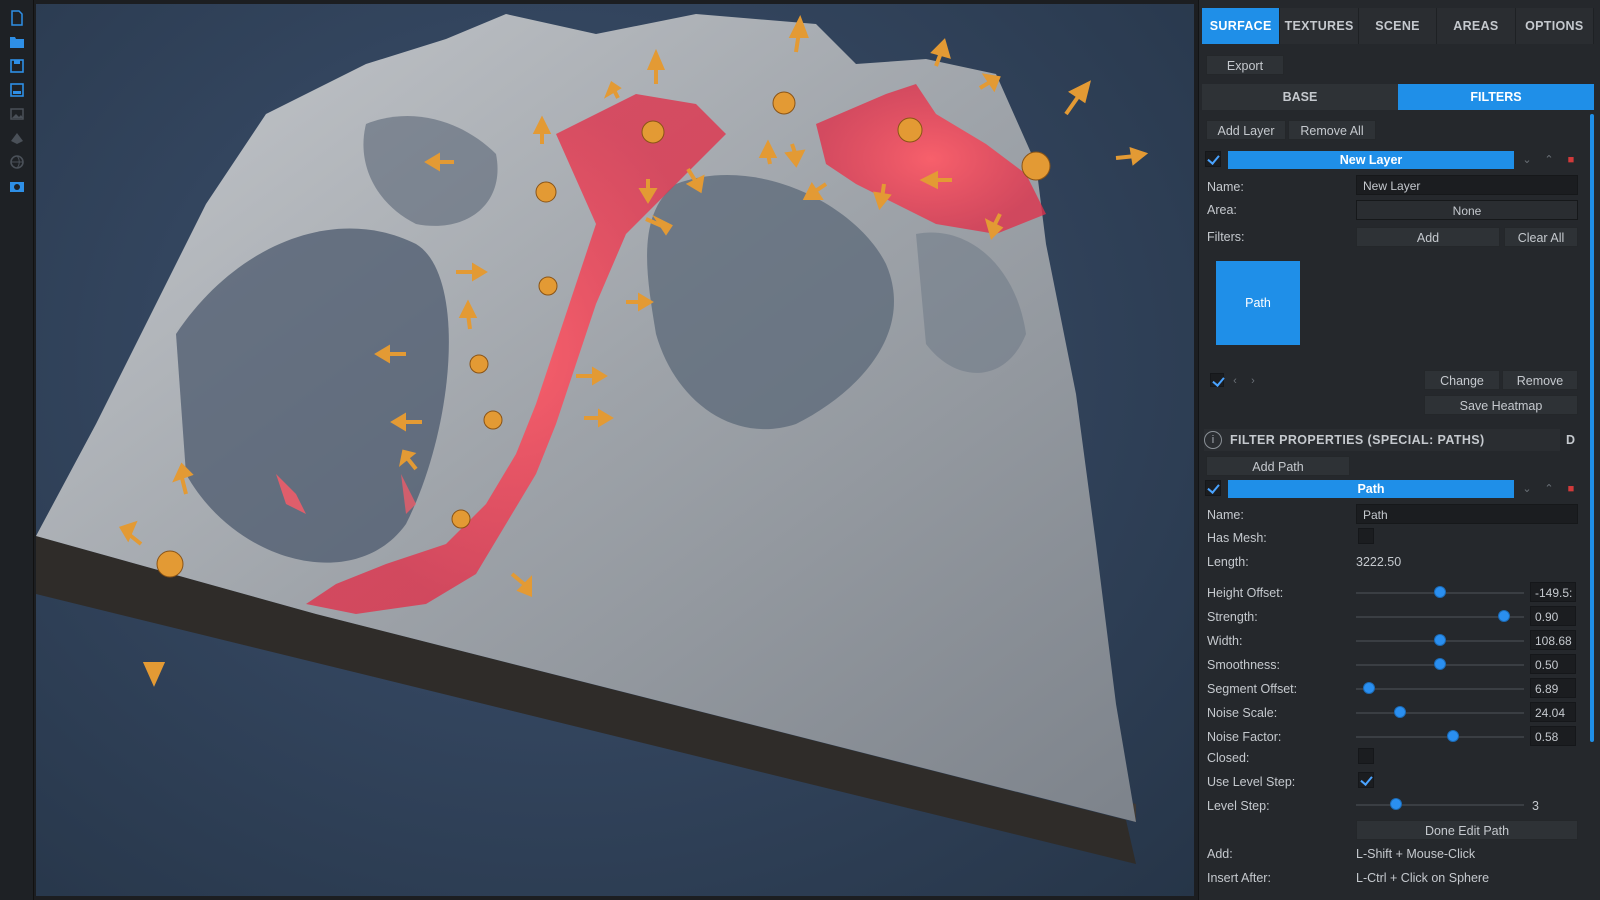 The height and width of the screenshot is (900, 1600). What do you see at coordinates (1245, 593) in the screenshot?
I see `slider-label: Height Offset:` at bounding box center [1245, 593].